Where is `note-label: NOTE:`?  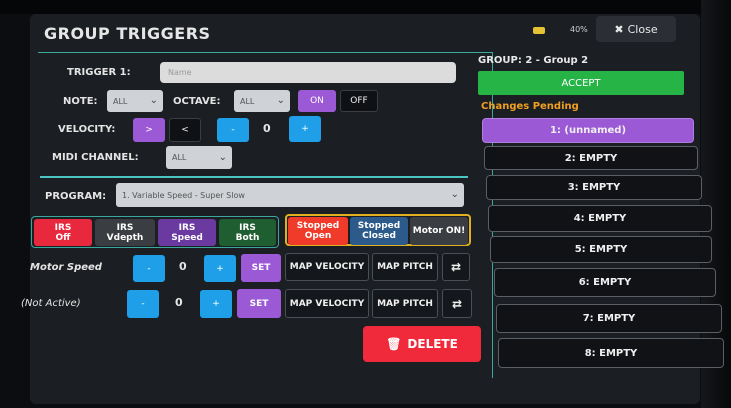 note-label: NOTE: is located at coordinates (80, 101).